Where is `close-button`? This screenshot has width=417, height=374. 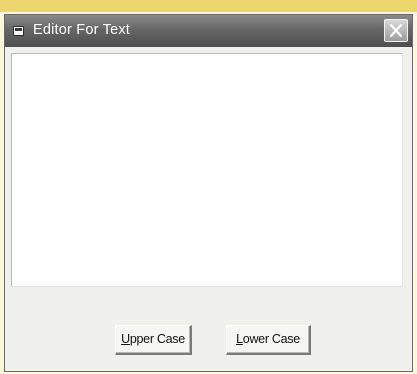
close-button is located at coordinates (396, 30).